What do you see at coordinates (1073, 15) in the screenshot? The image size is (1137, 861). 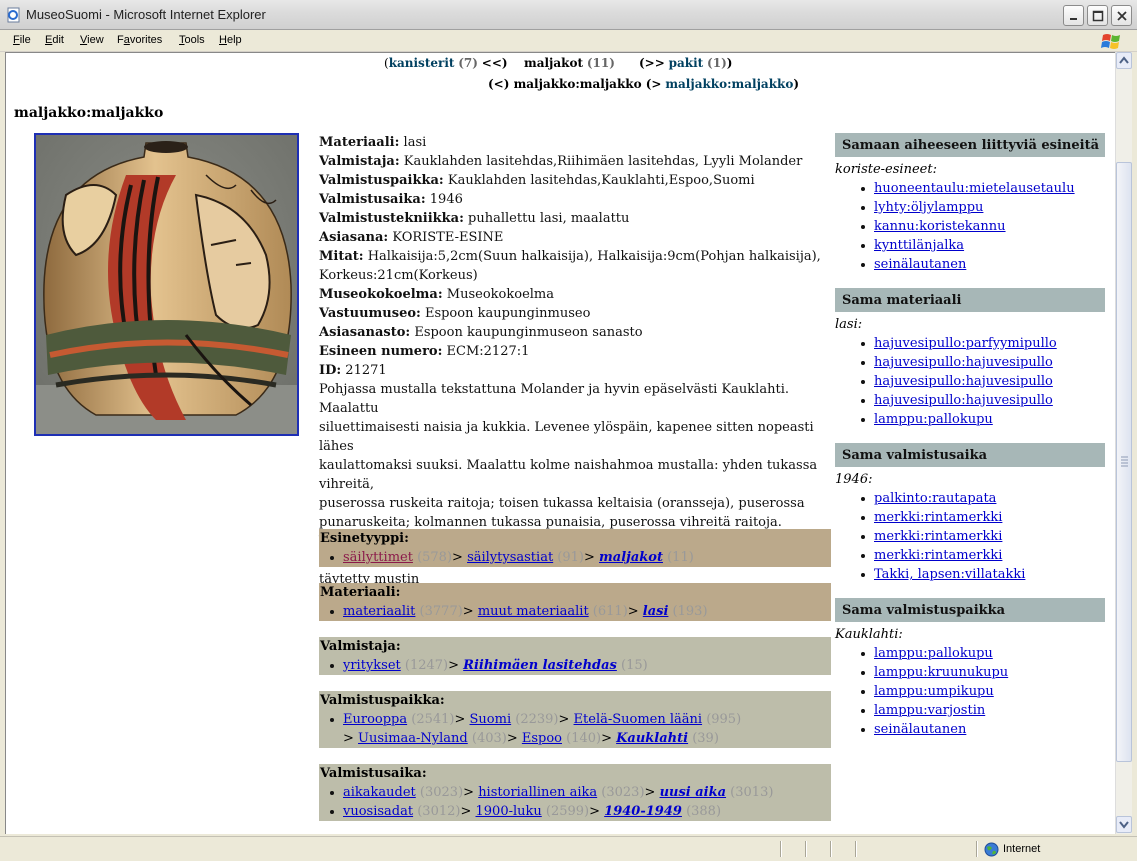 I see `minimize-button` at bounding box center [1073, 15].